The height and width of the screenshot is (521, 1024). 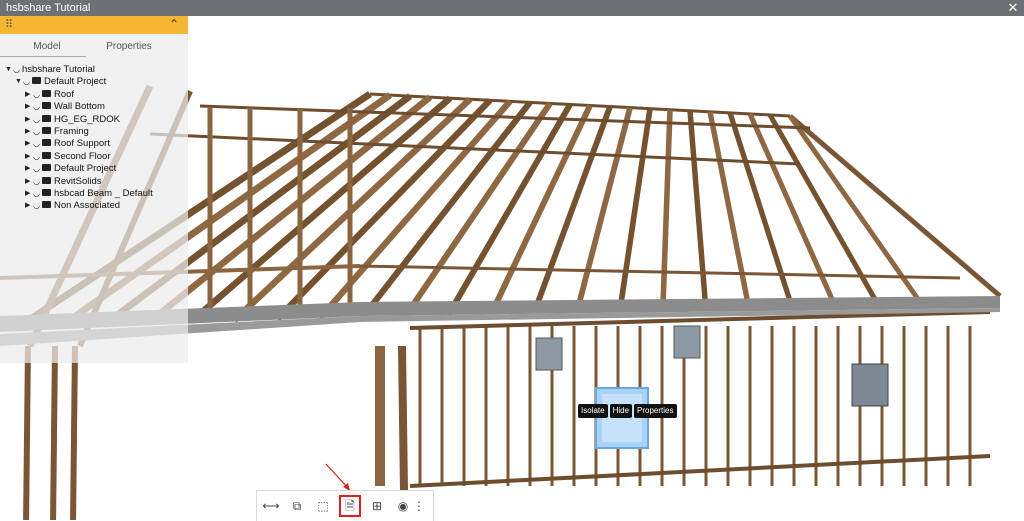 What do you see at coordinates (129, 46) in the screenshot?
I see `tab-properties: Properties` at bounding box center [129, 46].